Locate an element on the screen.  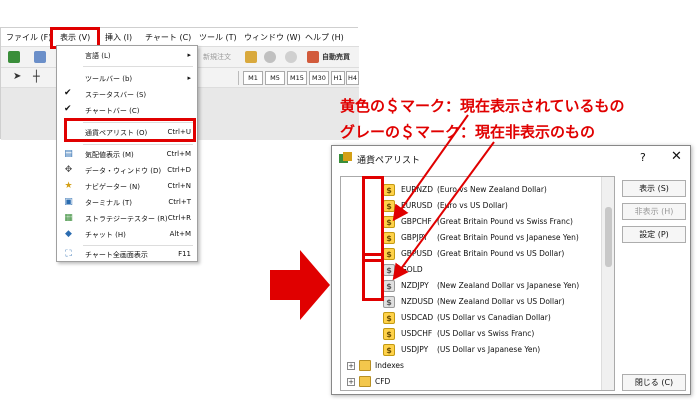
arrow-to-gray is located at coordinates (443, 211).